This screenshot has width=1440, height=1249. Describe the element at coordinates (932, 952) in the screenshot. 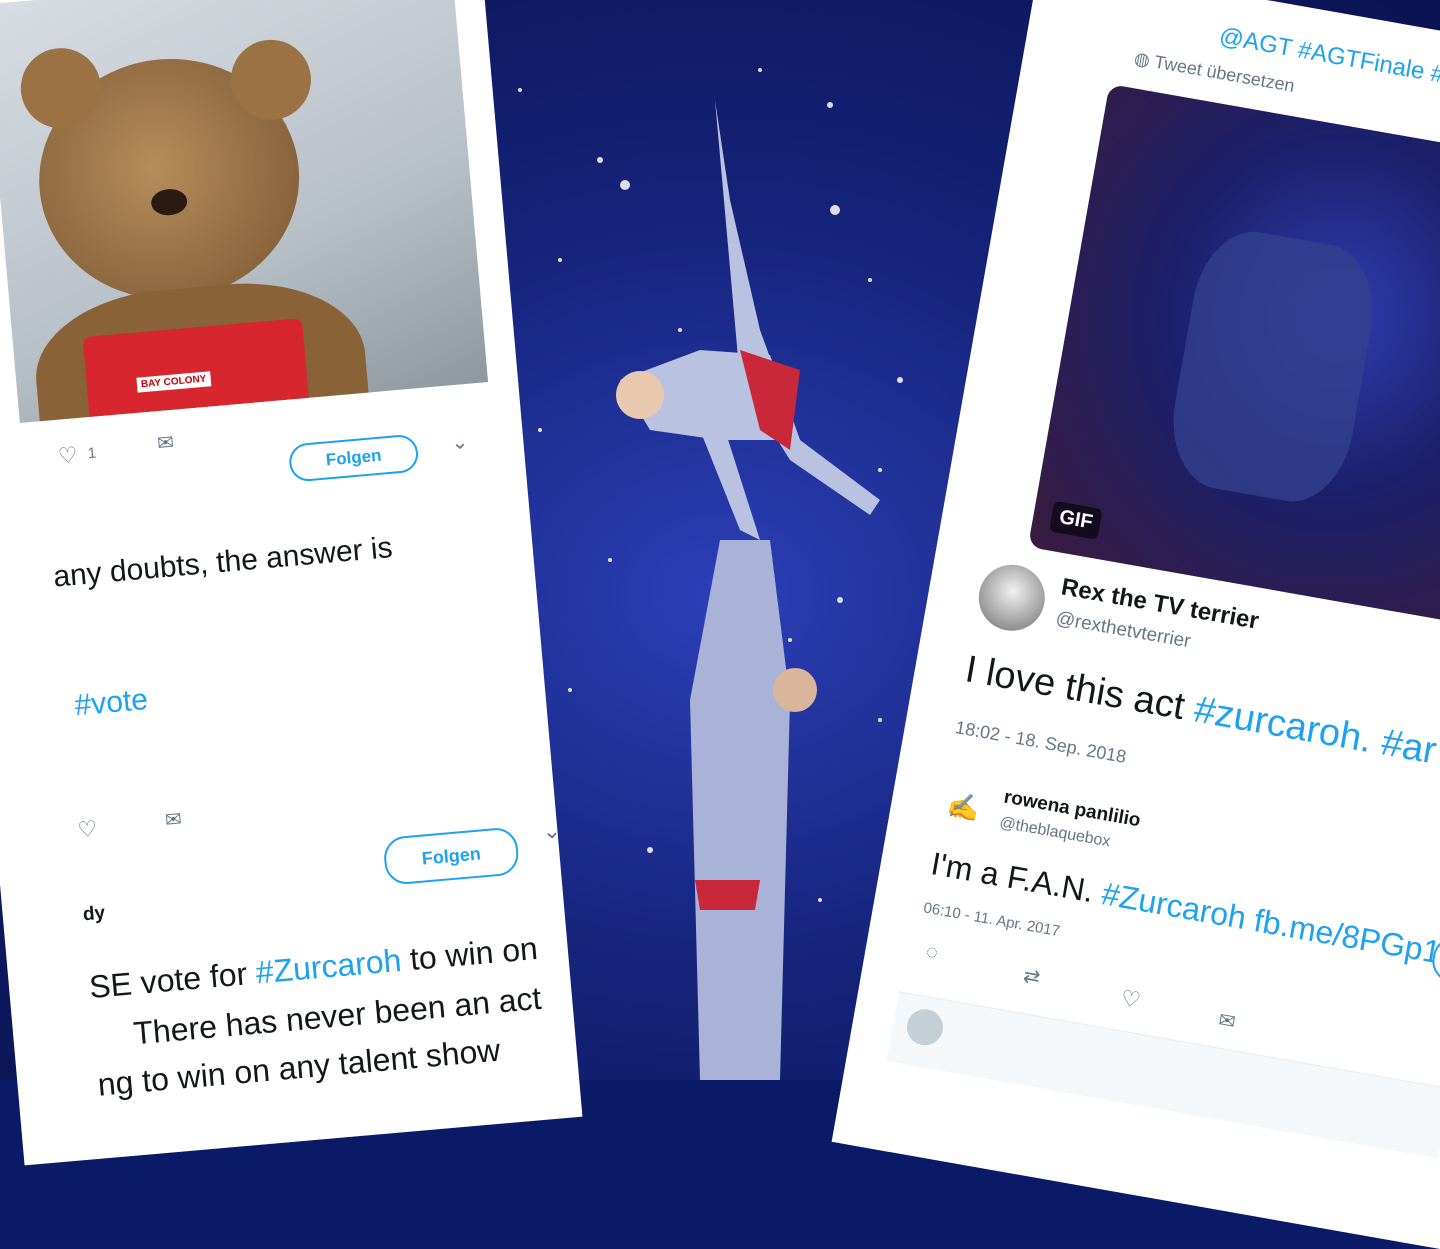

I see `reply-icon: ◌` at that location.